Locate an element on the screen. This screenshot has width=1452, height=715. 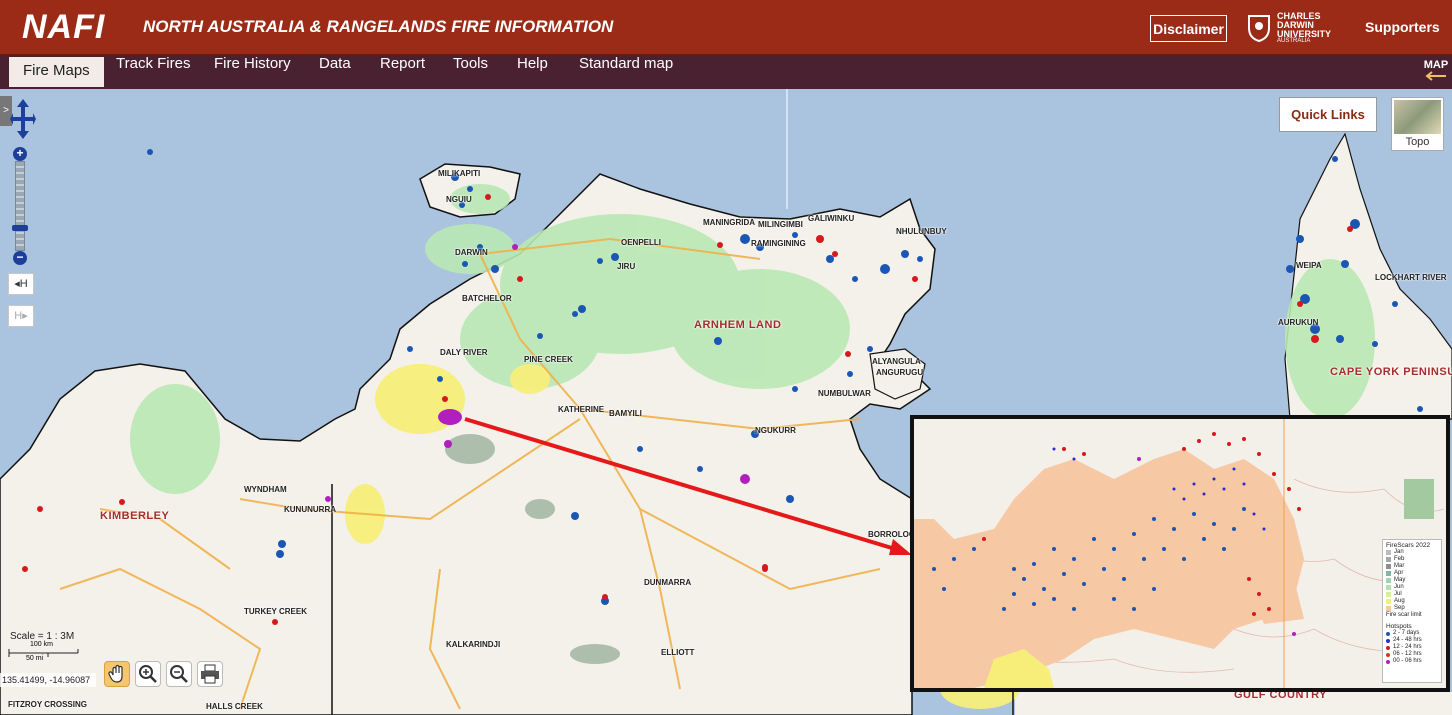
place-label: NGUIU is located at coordinates (459, 199).